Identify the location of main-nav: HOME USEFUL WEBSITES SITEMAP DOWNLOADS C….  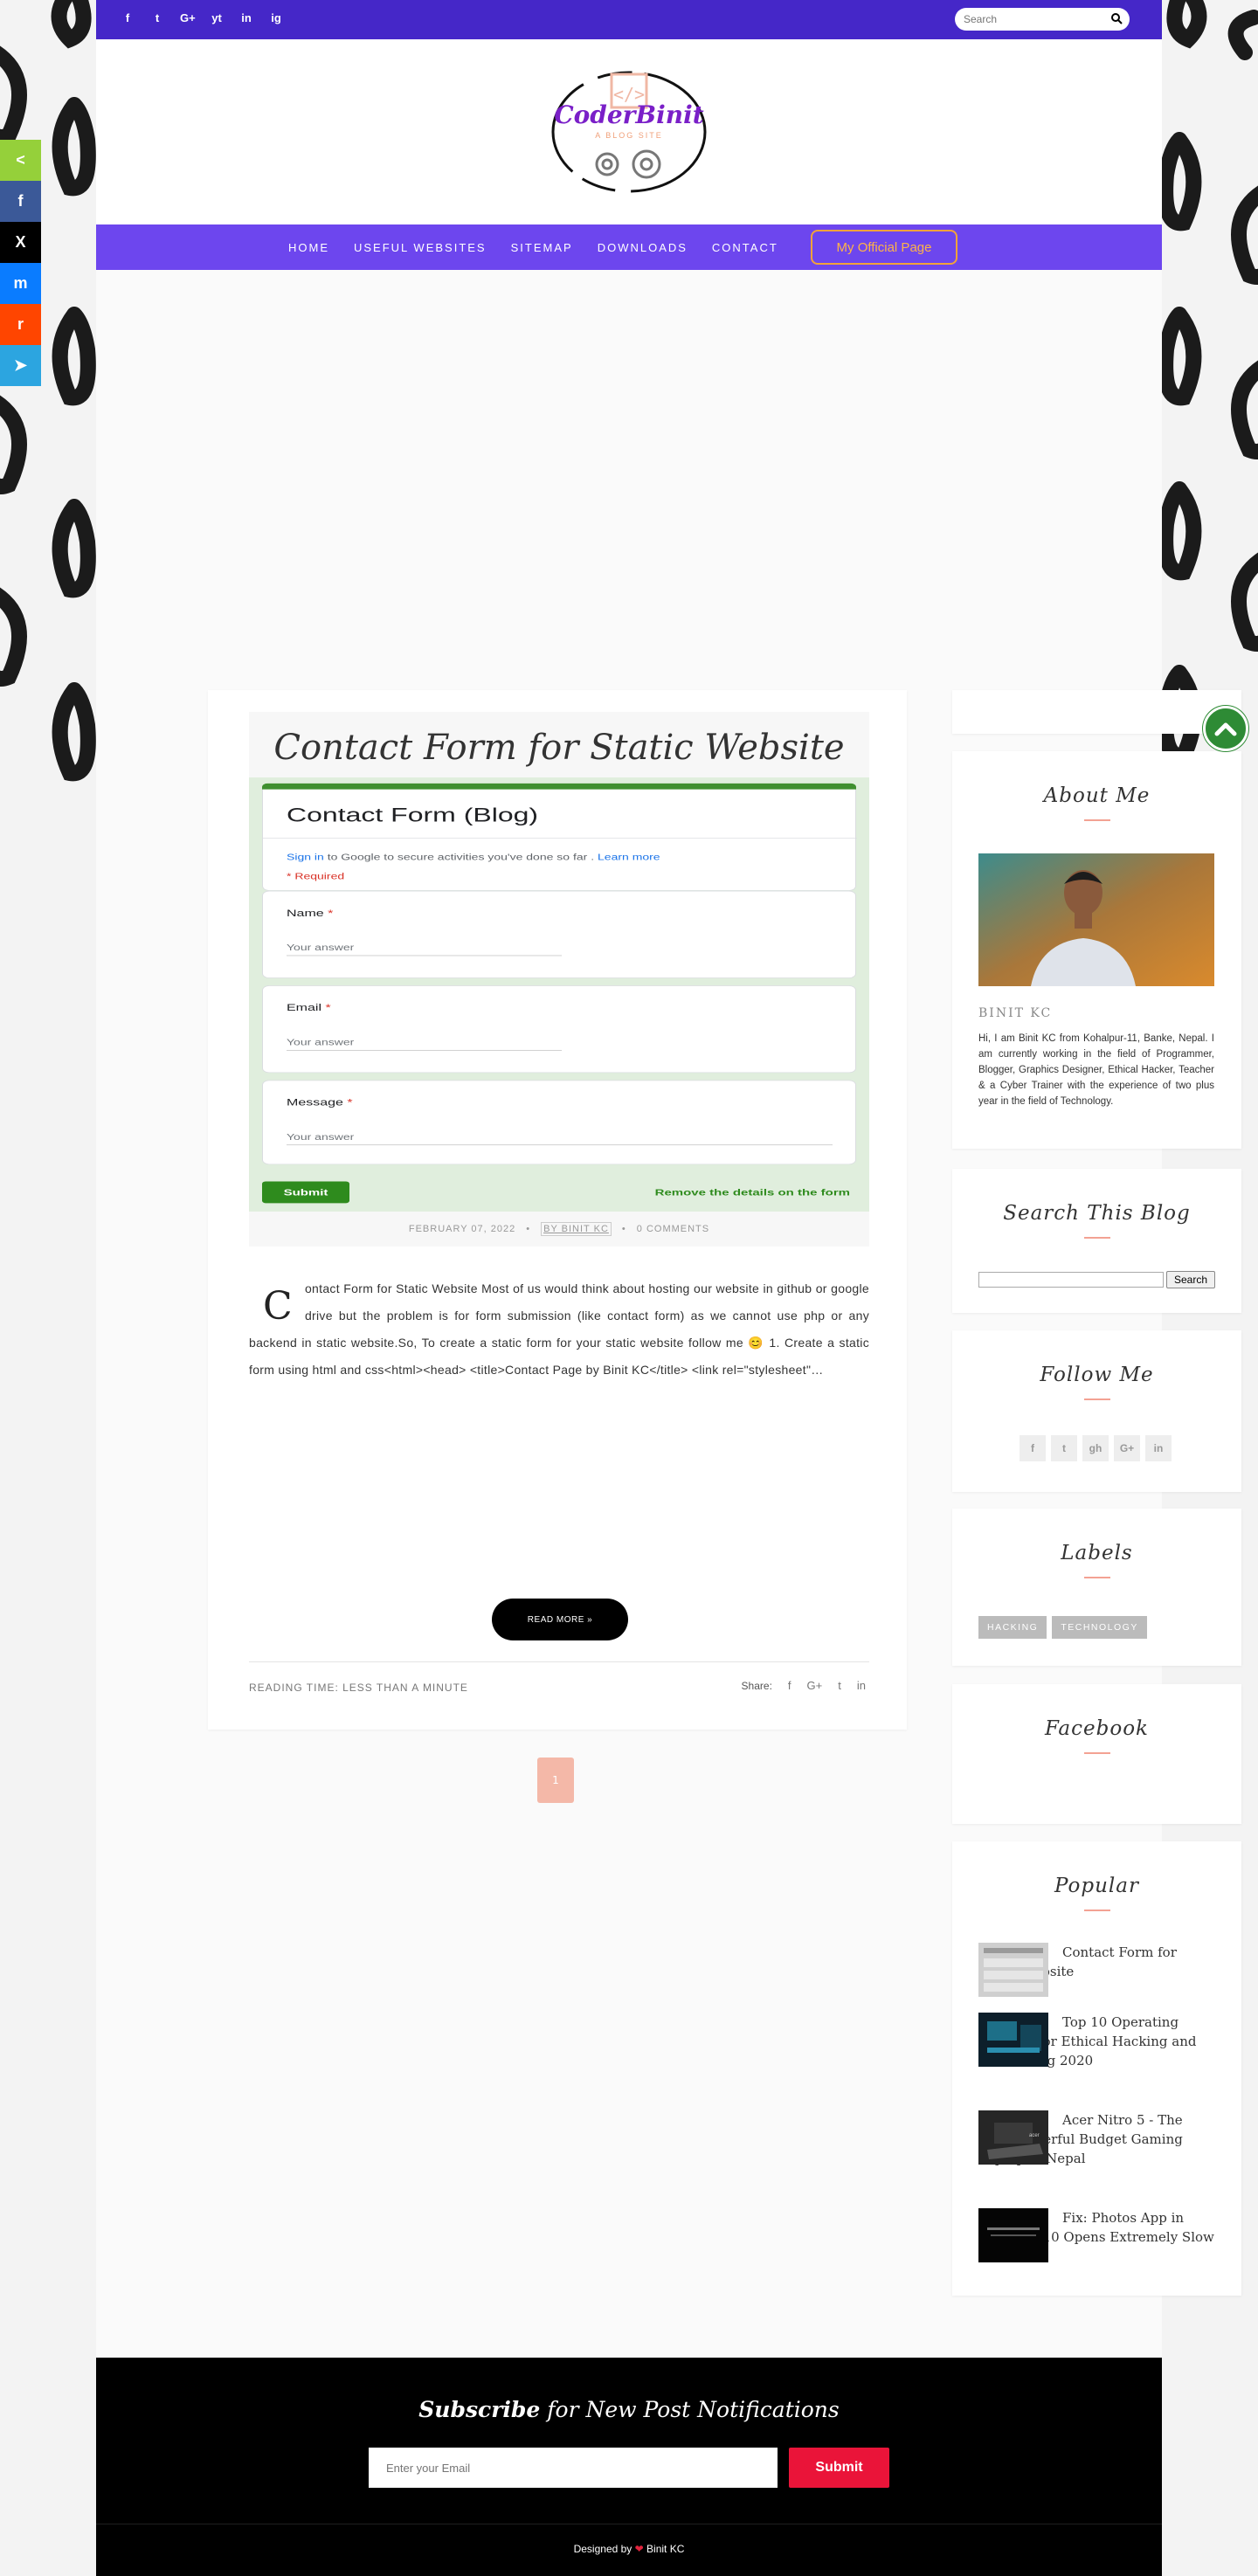
(629, 247).